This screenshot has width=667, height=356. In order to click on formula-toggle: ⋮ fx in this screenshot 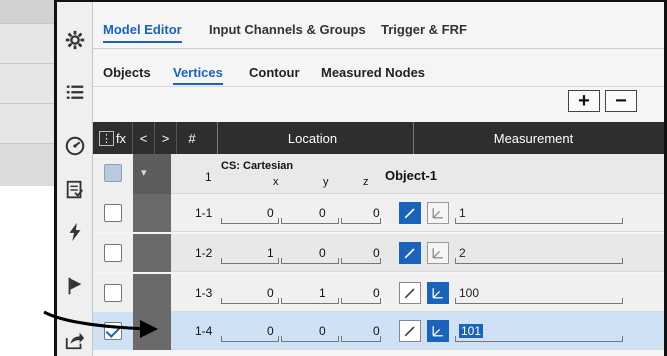, I will do `click(113, 138)`.